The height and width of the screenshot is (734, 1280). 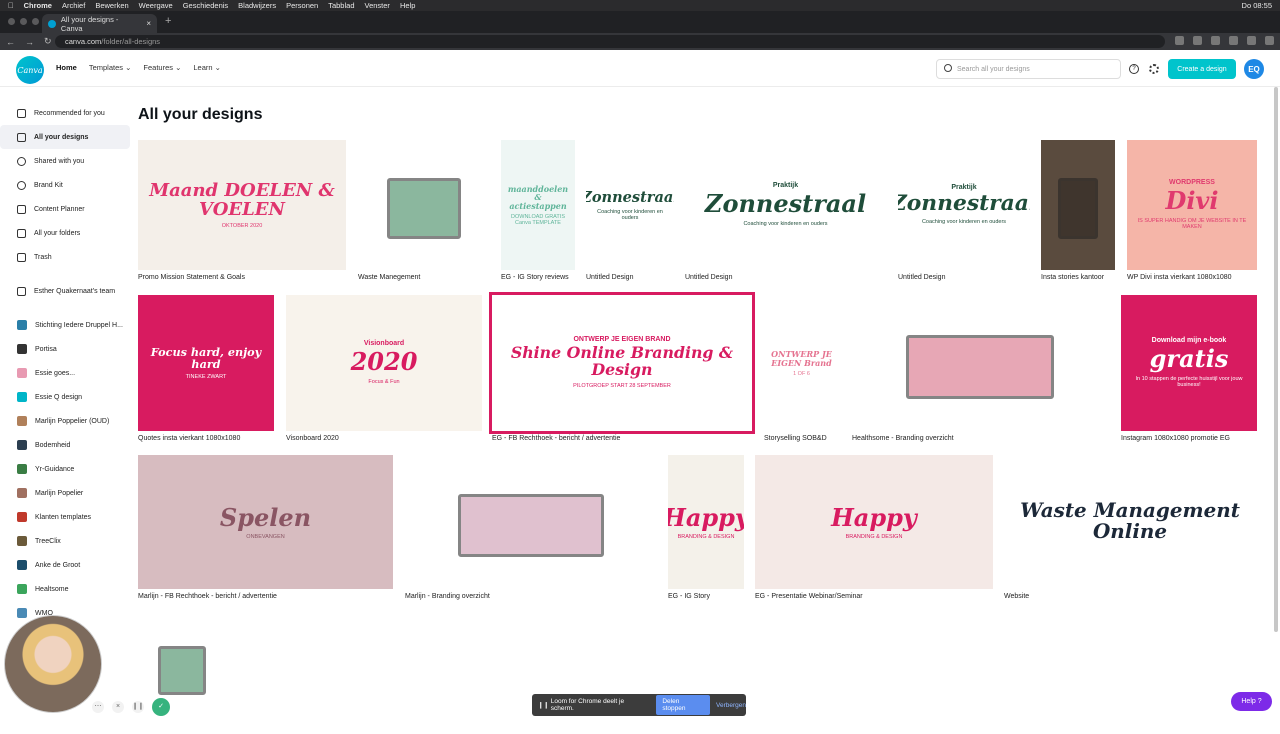 I want to click on design-caption: Quotes insta vierkant 1080x1080, so click(x=189, y=438).